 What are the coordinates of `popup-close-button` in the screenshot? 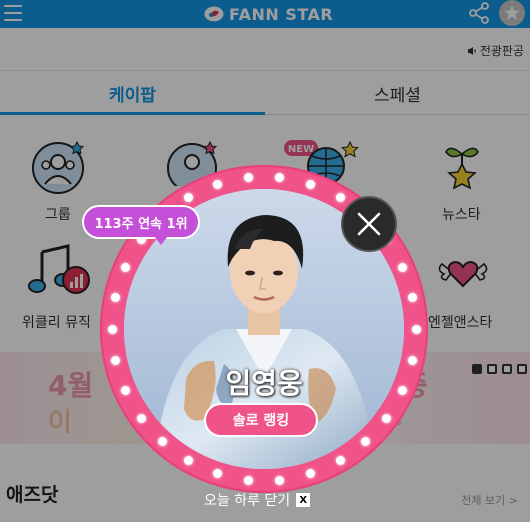 It's located at (369, 224).